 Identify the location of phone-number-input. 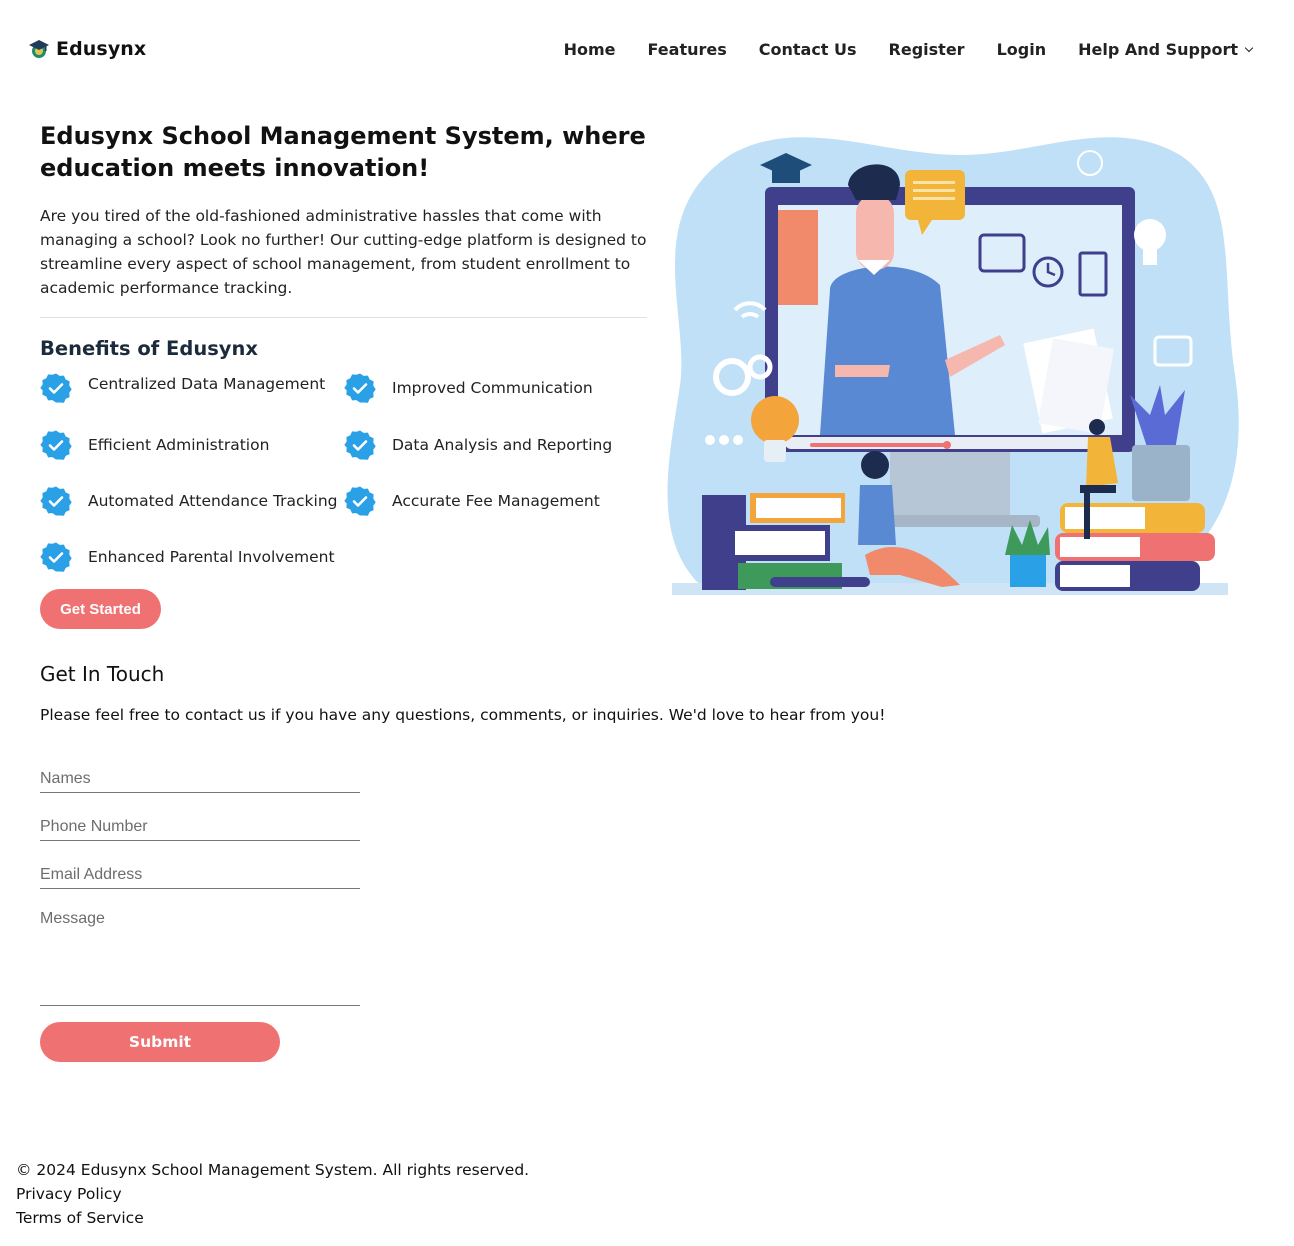
(200, 827).